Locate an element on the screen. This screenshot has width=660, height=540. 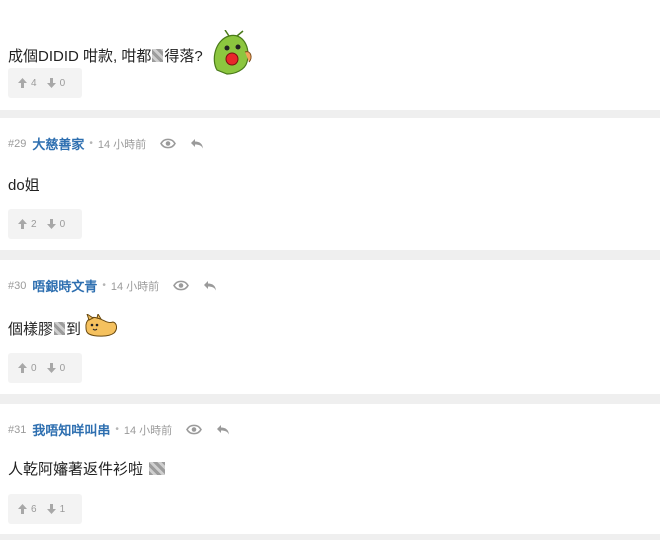
post-text: 得落? is located at coordinates (183, 56).